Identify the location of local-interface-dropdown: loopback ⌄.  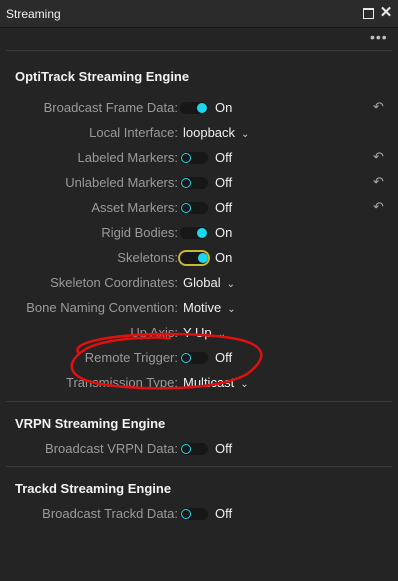
(216, 132).